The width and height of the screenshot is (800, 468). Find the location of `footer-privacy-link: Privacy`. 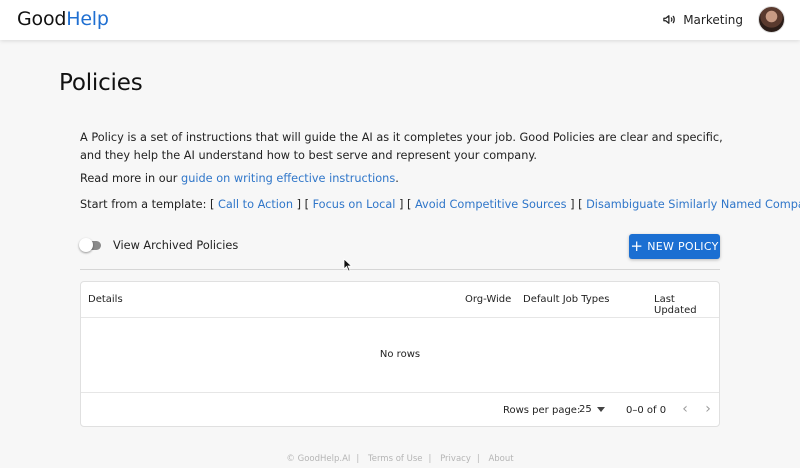

footer-privacy-link: Privacy is located at coordinates (455, 459).